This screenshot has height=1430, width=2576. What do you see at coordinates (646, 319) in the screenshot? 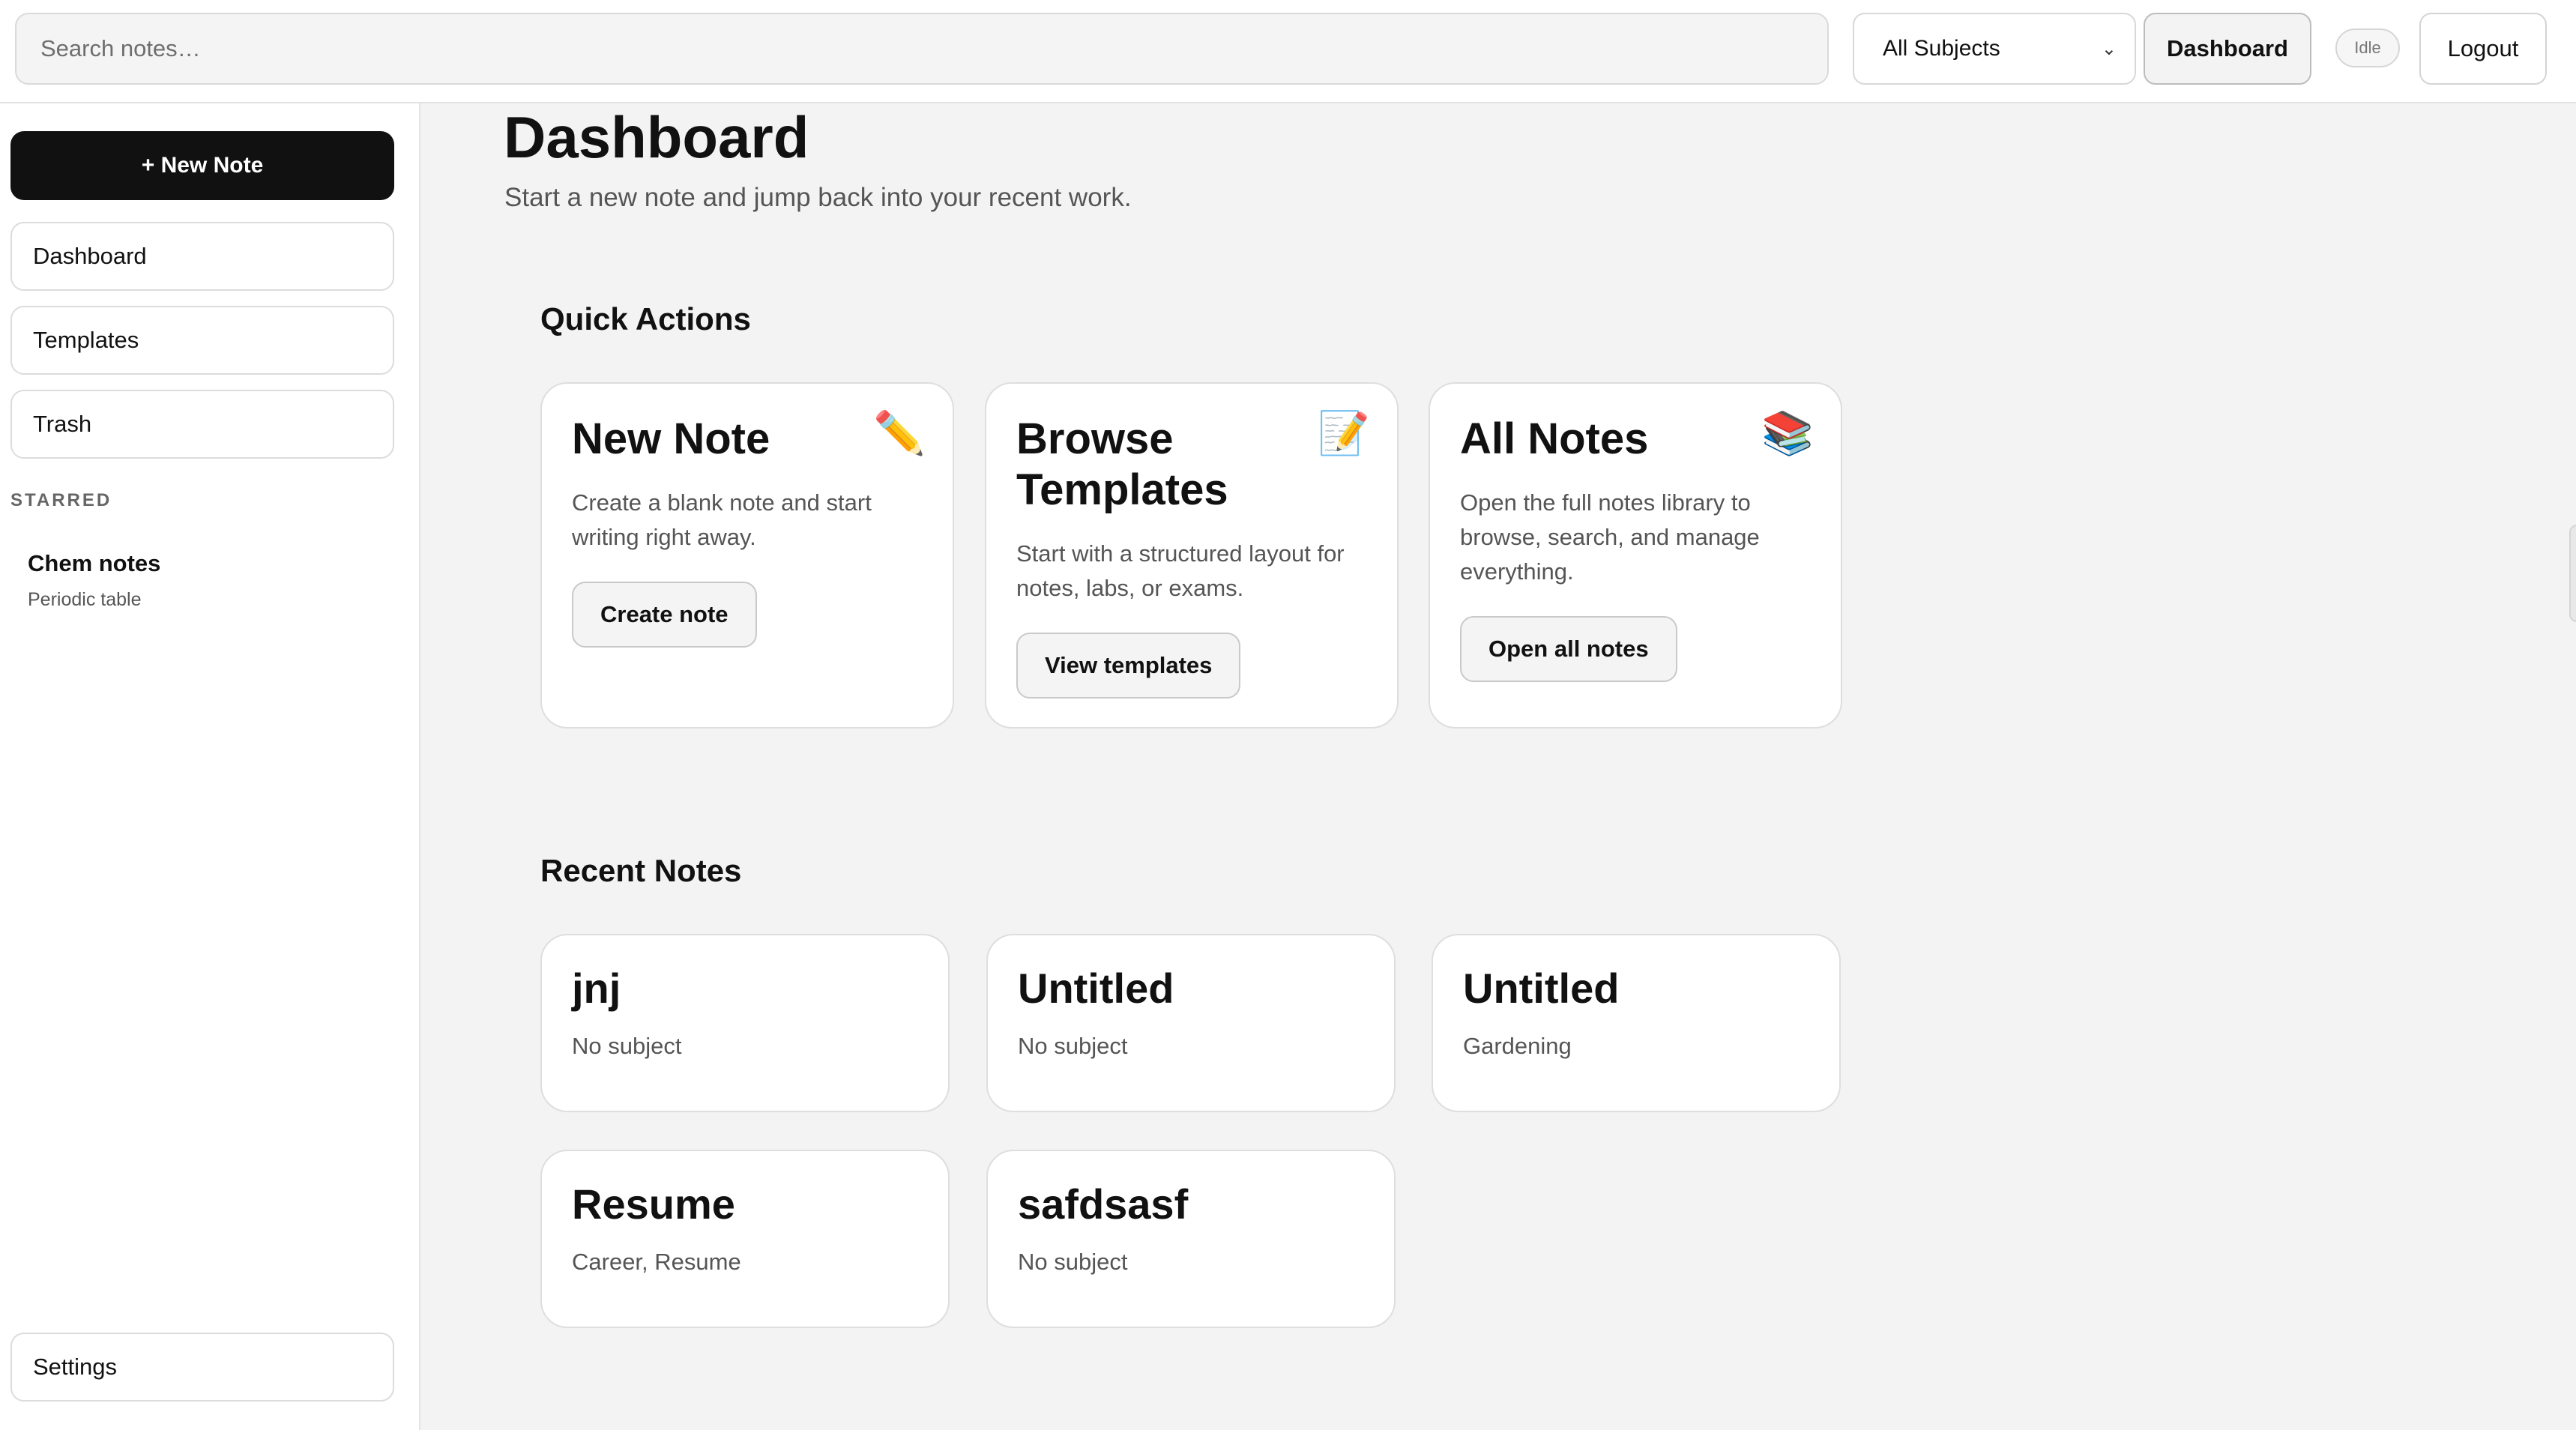
I see `quick-actions-heading: Quick Actions` at bounding box center [646, 319].